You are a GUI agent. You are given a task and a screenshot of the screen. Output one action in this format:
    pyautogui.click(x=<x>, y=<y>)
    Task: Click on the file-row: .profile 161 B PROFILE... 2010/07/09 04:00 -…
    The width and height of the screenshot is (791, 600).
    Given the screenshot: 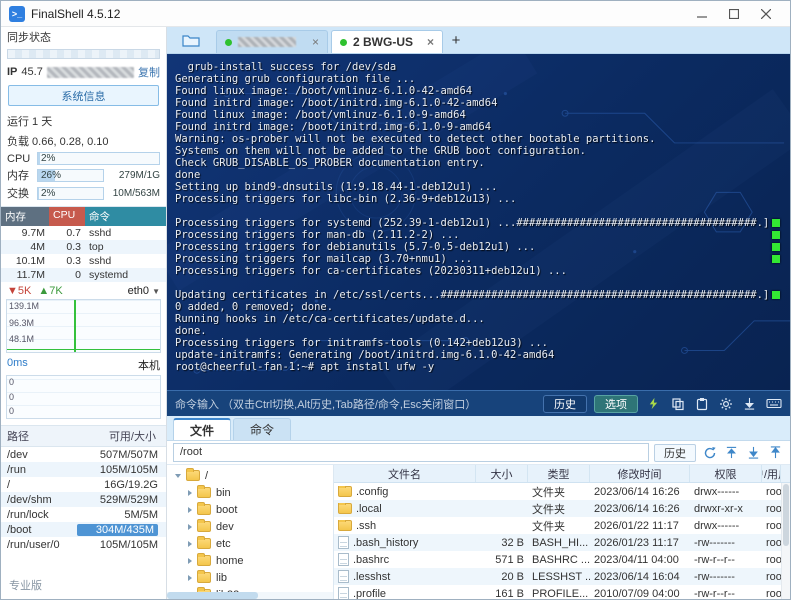 What is the action you would take?
    pyautogui.click(x=557, y=592)
    